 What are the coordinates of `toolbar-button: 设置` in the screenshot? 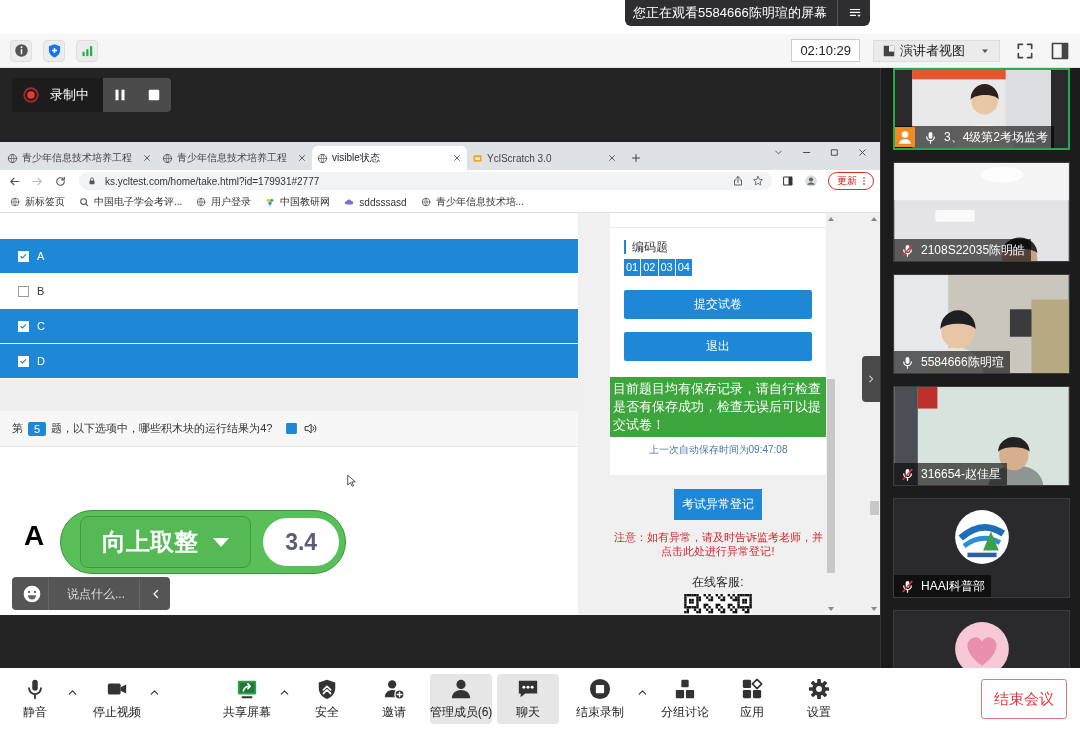 It's located at (819, 699).